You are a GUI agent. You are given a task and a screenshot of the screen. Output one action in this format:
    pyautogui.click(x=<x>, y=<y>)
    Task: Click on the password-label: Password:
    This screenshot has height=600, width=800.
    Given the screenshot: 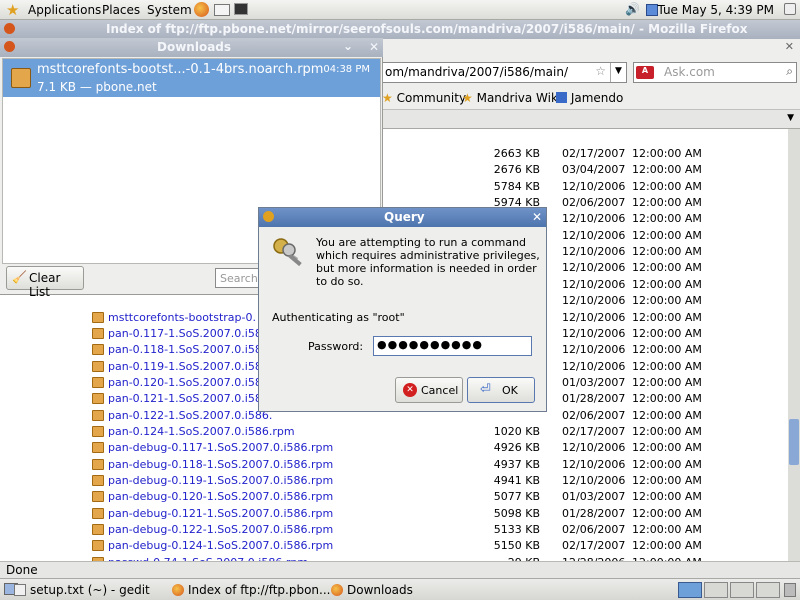 What is the action you would take?
    pyautogui.click(x=336, y=346)
    